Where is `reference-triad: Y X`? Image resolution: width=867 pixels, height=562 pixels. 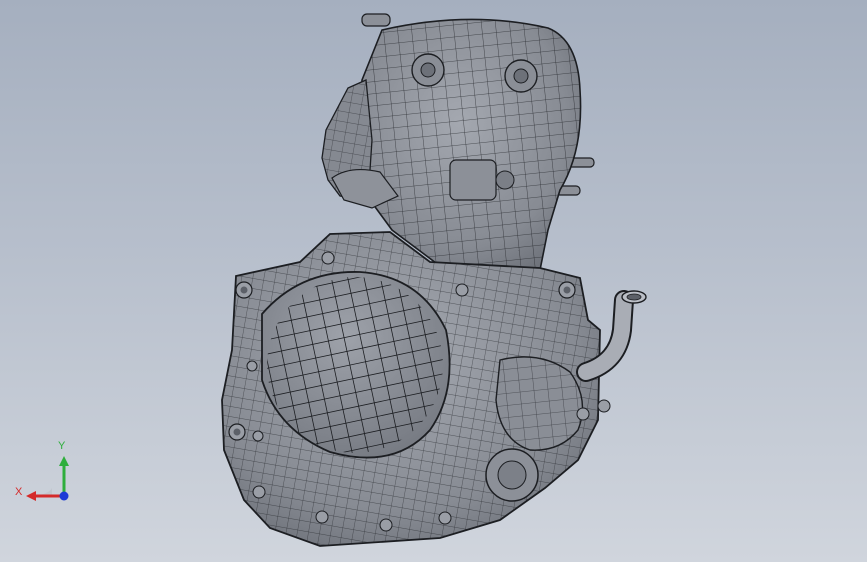
reference-triad: Y X is located at coordinates (47, 475).